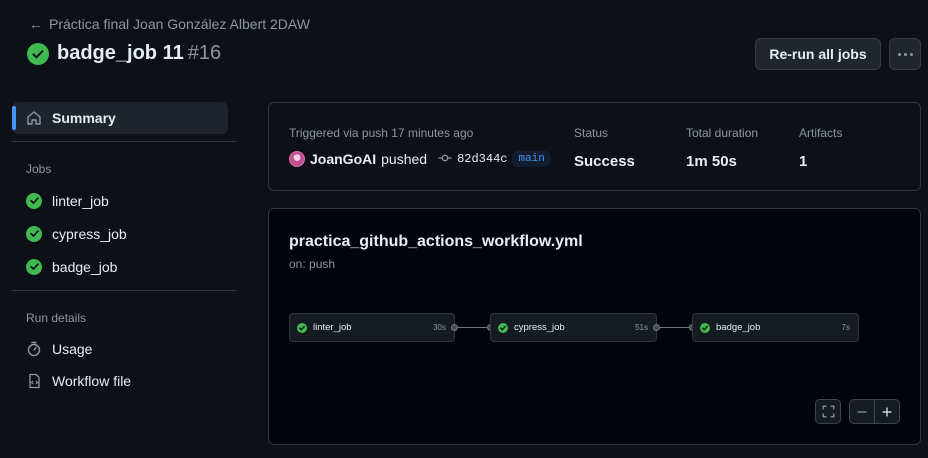 The width and height of the screenshot is (928, 458). Describe the element at coordinates (72, 349) in the screenshot. I see `sidebar-item-label: Usage` at that location.